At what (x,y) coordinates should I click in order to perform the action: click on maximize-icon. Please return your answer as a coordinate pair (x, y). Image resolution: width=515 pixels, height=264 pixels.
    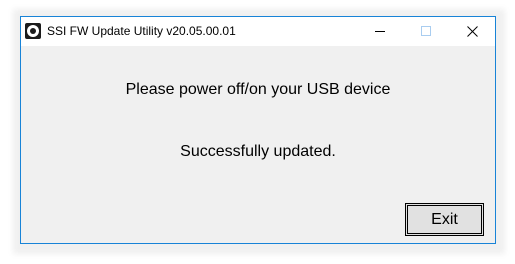
    Looking at the image, I should click on (426, 31).